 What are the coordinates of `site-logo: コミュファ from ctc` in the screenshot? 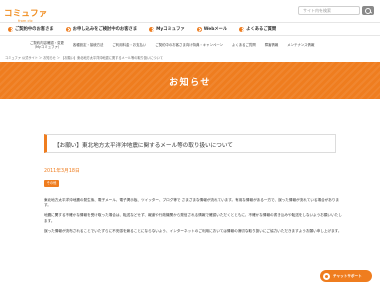 It's located at (26, 13).